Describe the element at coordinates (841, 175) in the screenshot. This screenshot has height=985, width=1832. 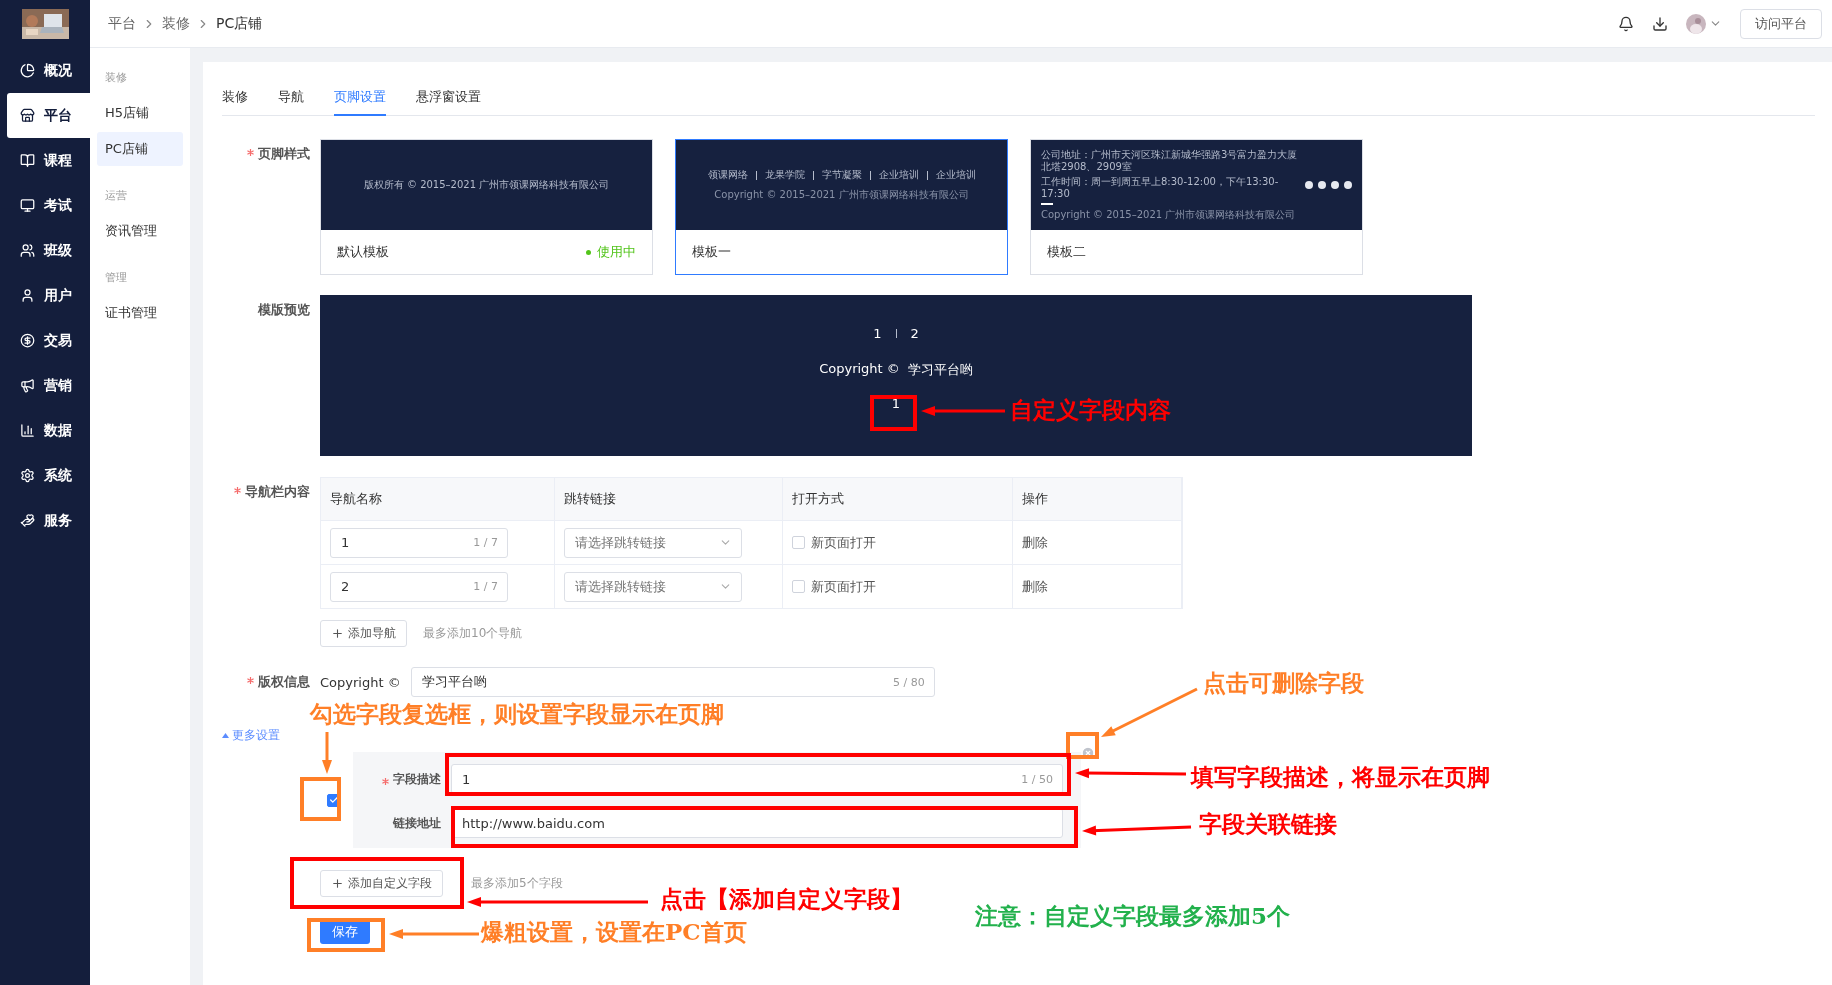
I see `thumbnail-nav-item: 字节凝聚` at that location.